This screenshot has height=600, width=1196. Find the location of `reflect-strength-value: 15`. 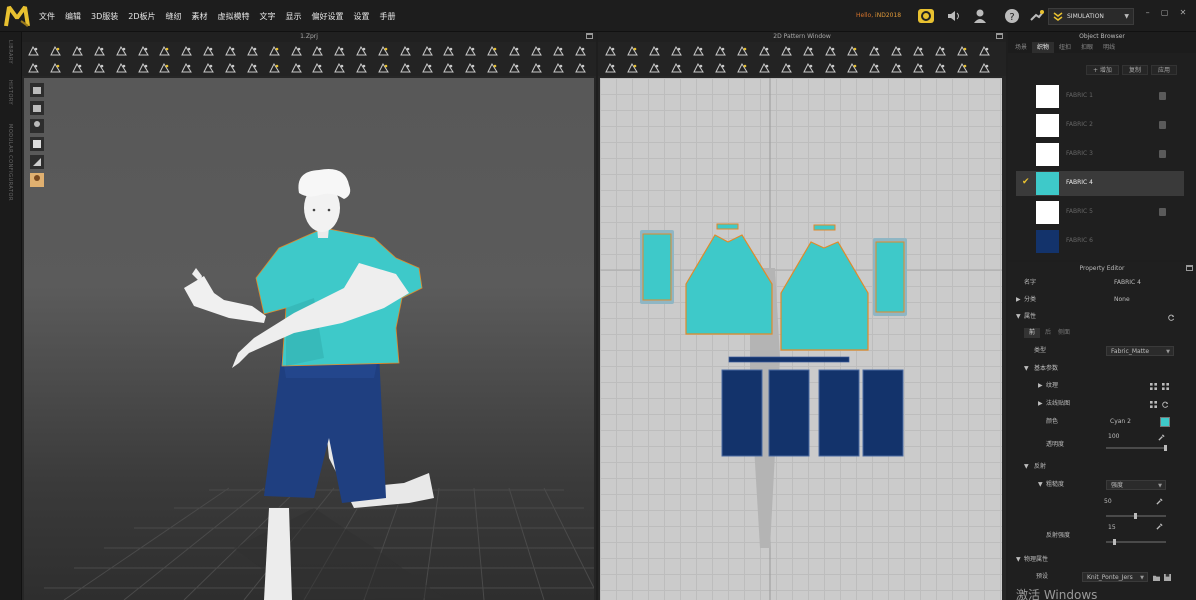

reflect-strength-value: 15 is located at coordinates (1112, 528).